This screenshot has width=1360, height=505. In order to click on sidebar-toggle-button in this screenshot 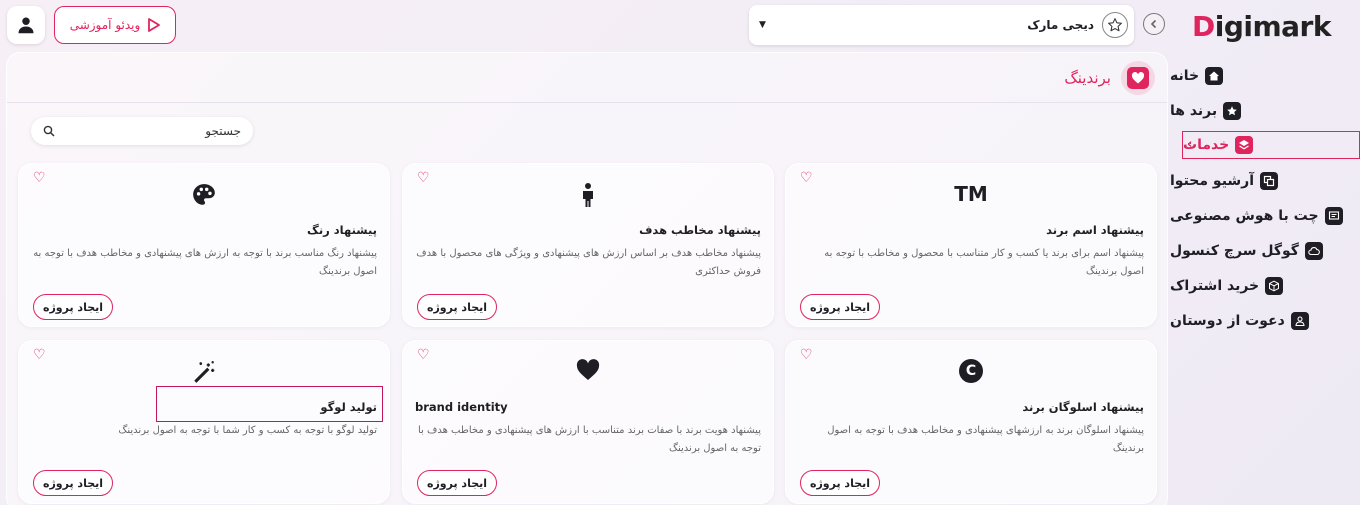, I will do `click(1154, 24)`.